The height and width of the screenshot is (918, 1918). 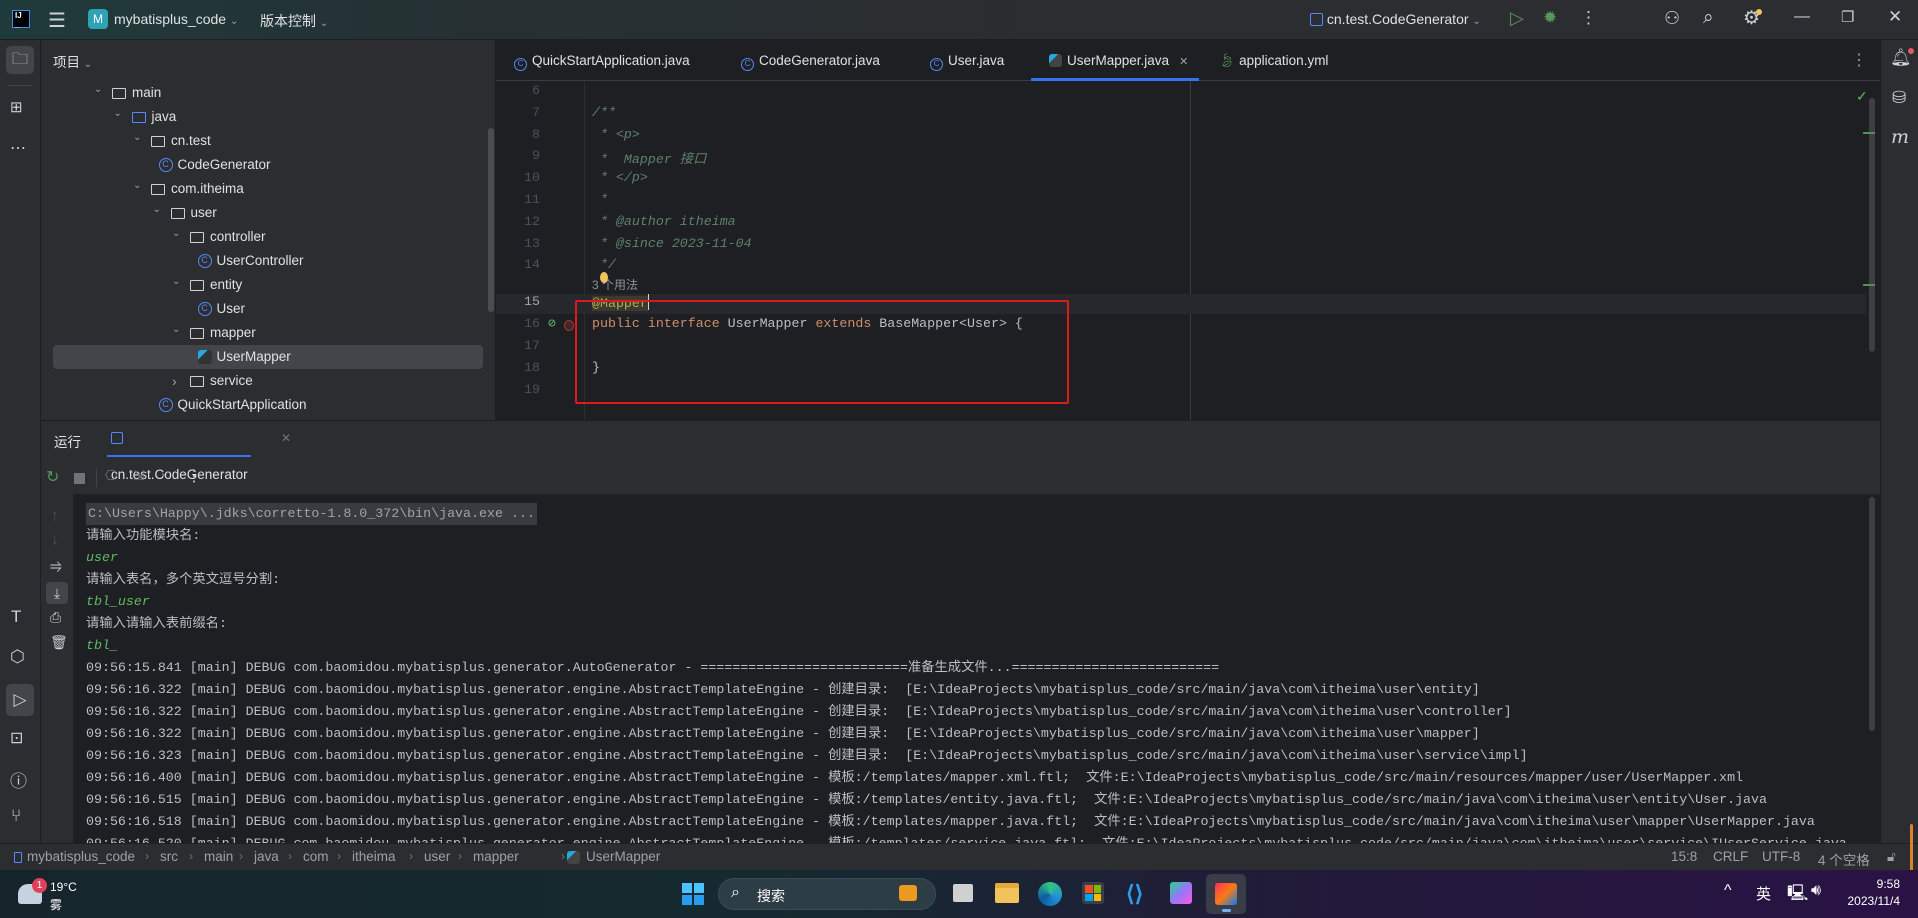 I want to click on screenshot-icon: ⎔, so click(x=111, y=475).